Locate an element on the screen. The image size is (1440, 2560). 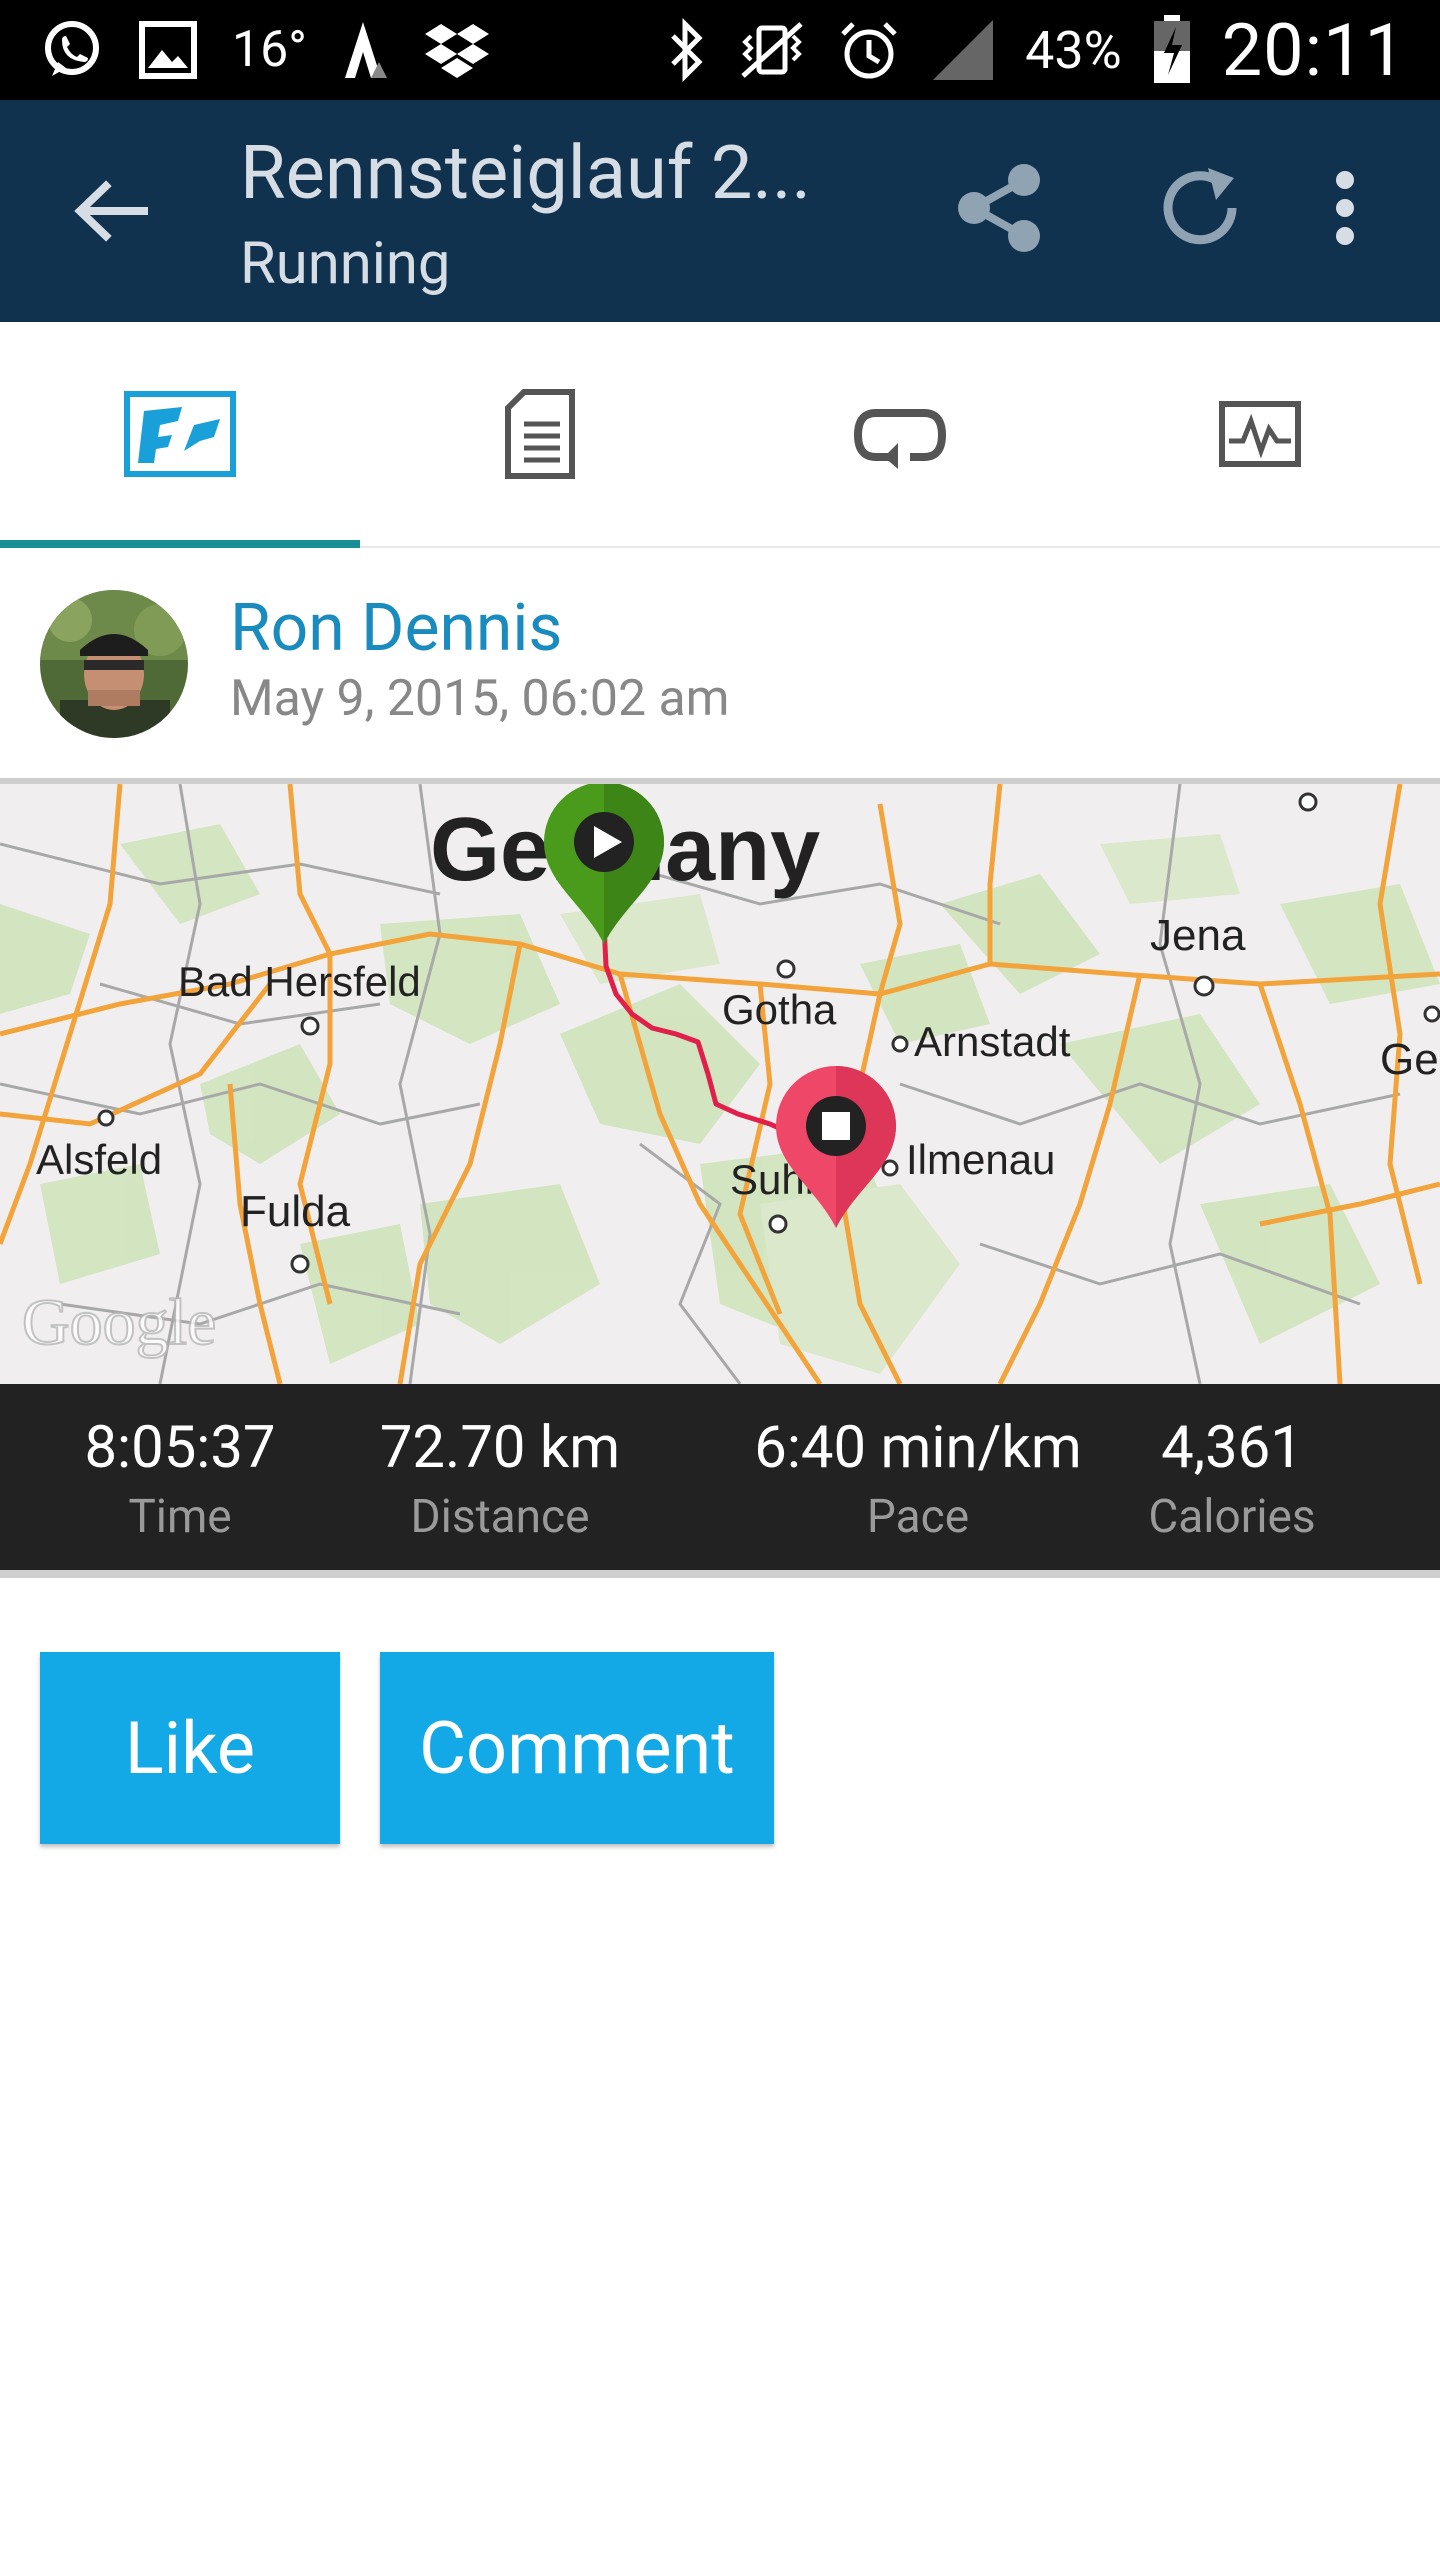
vibrate-icon is located at coordinates (772, 50).